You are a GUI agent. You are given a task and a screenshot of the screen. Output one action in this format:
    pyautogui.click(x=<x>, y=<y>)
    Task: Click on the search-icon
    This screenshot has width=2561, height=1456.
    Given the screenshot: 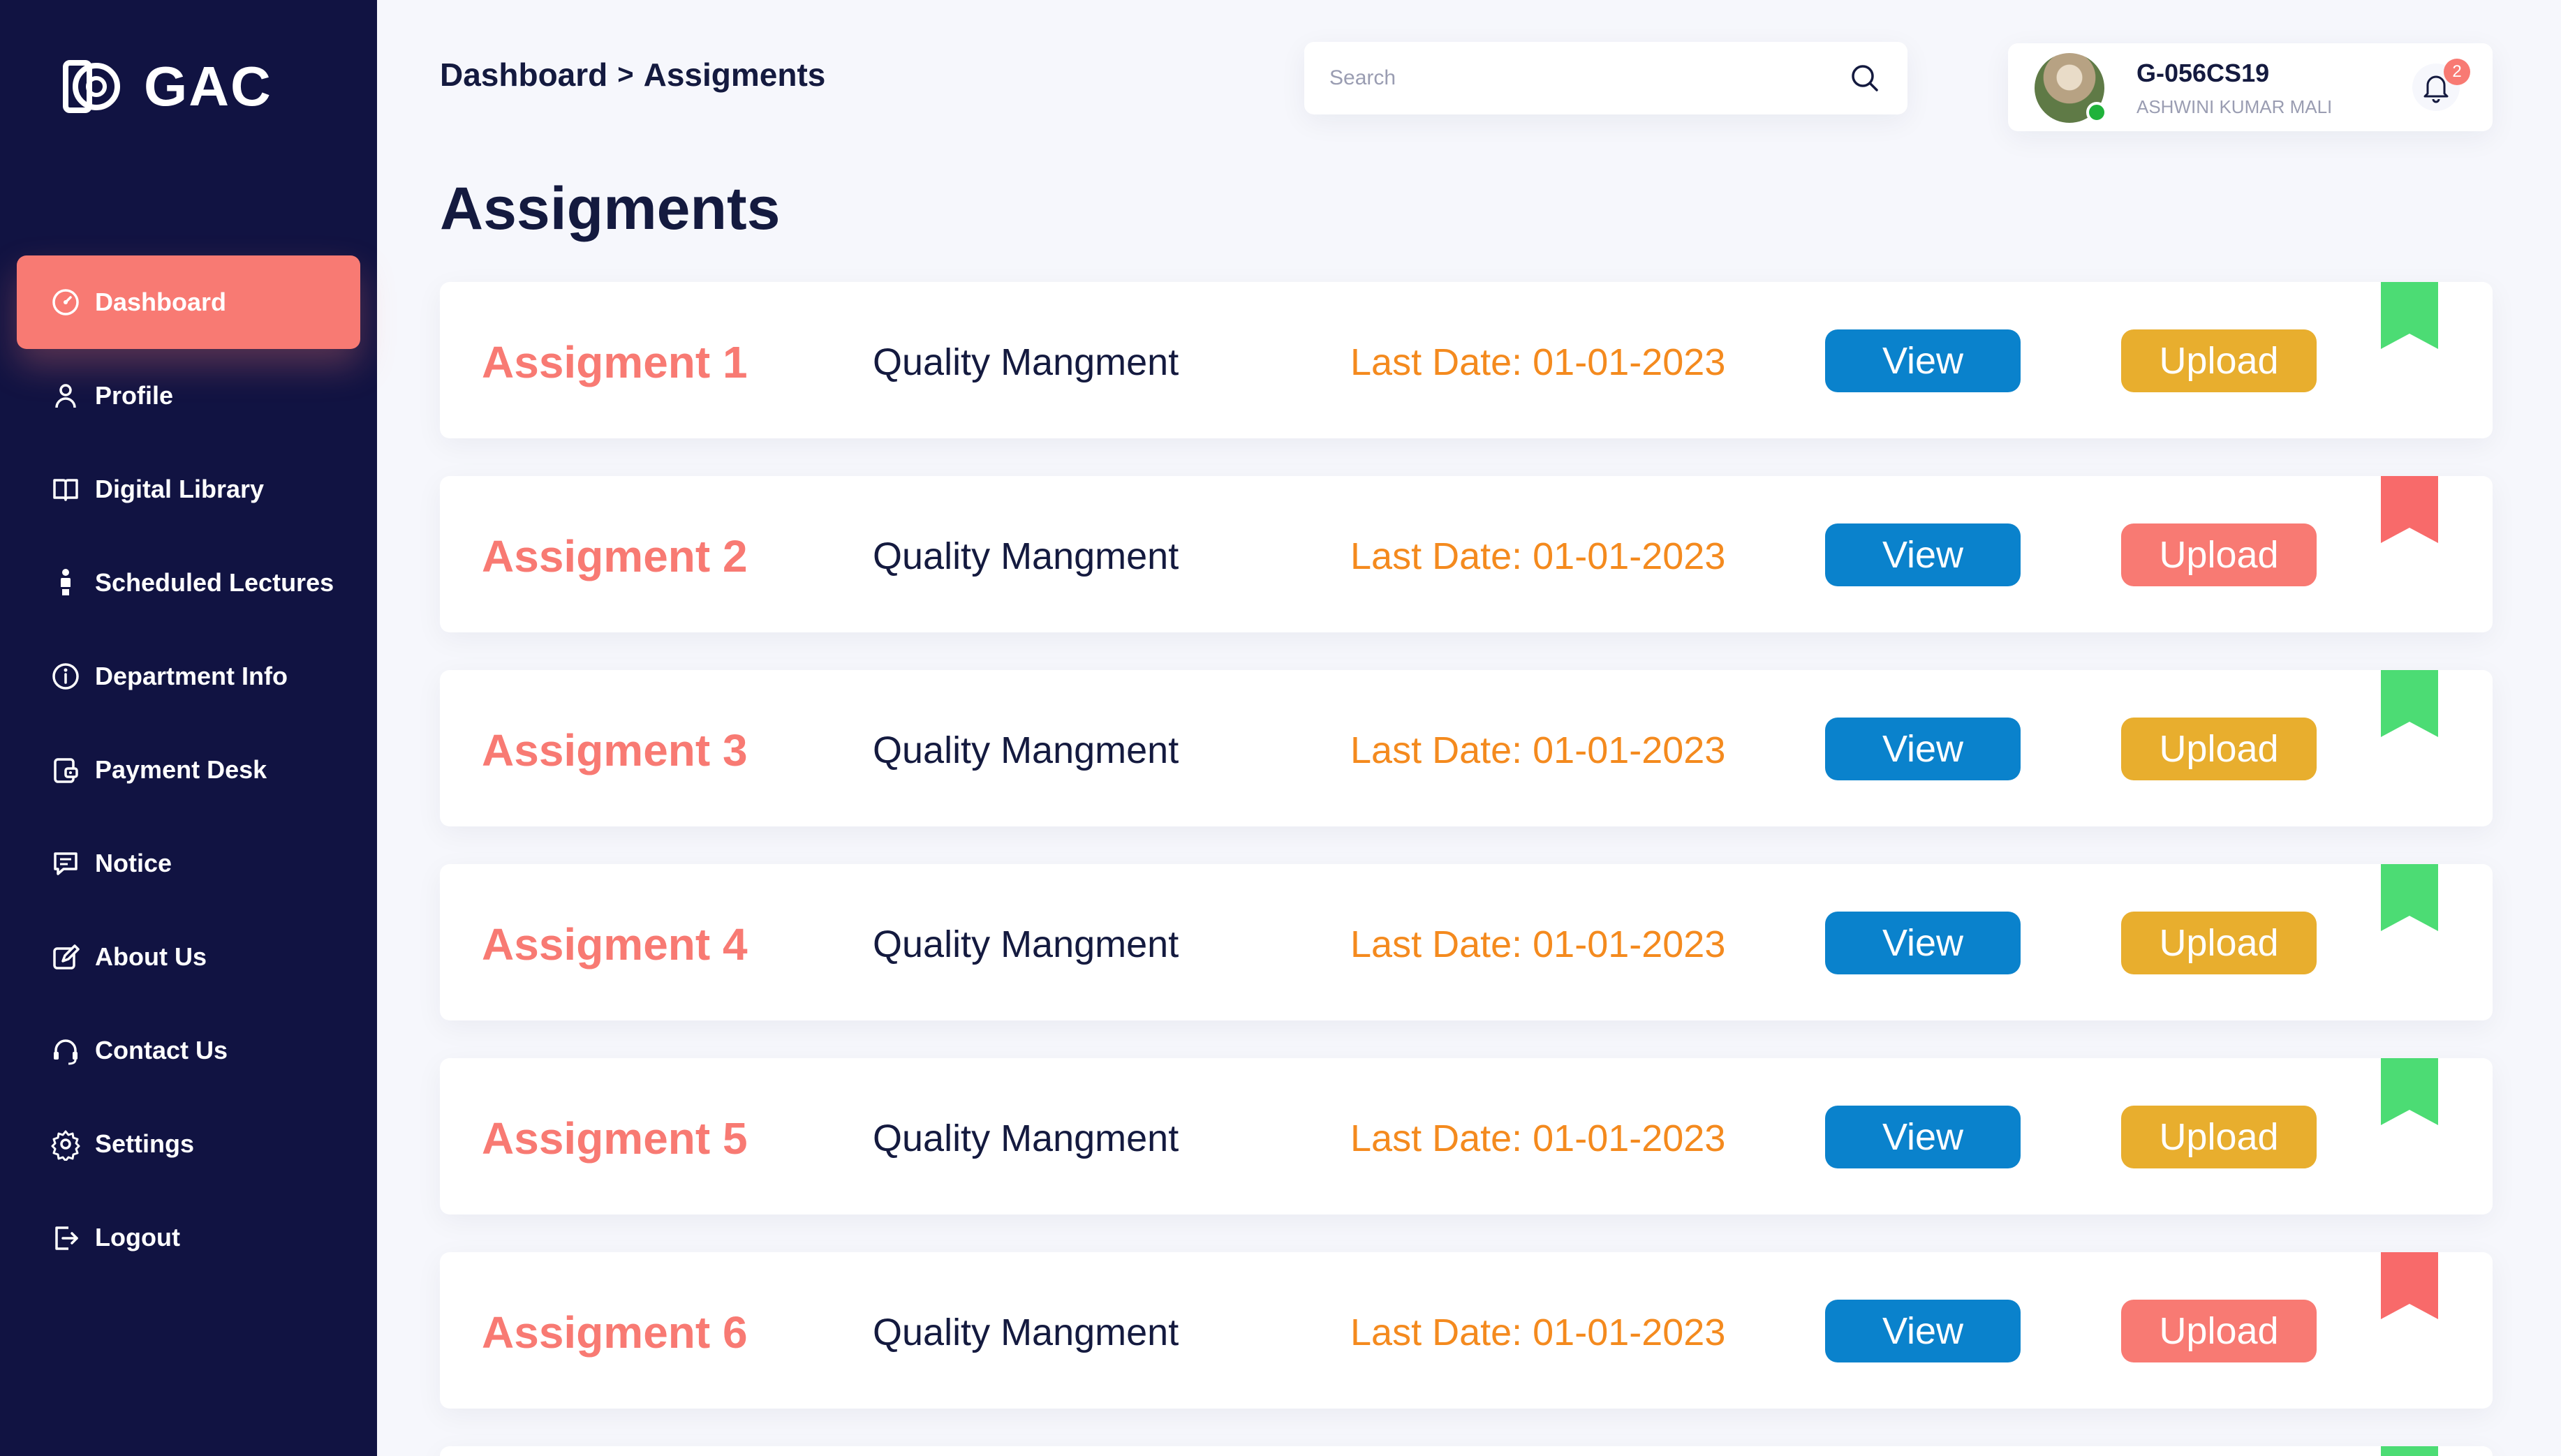 What is the action you would take?
    pyautogui.click(x=1864, y=78)
    